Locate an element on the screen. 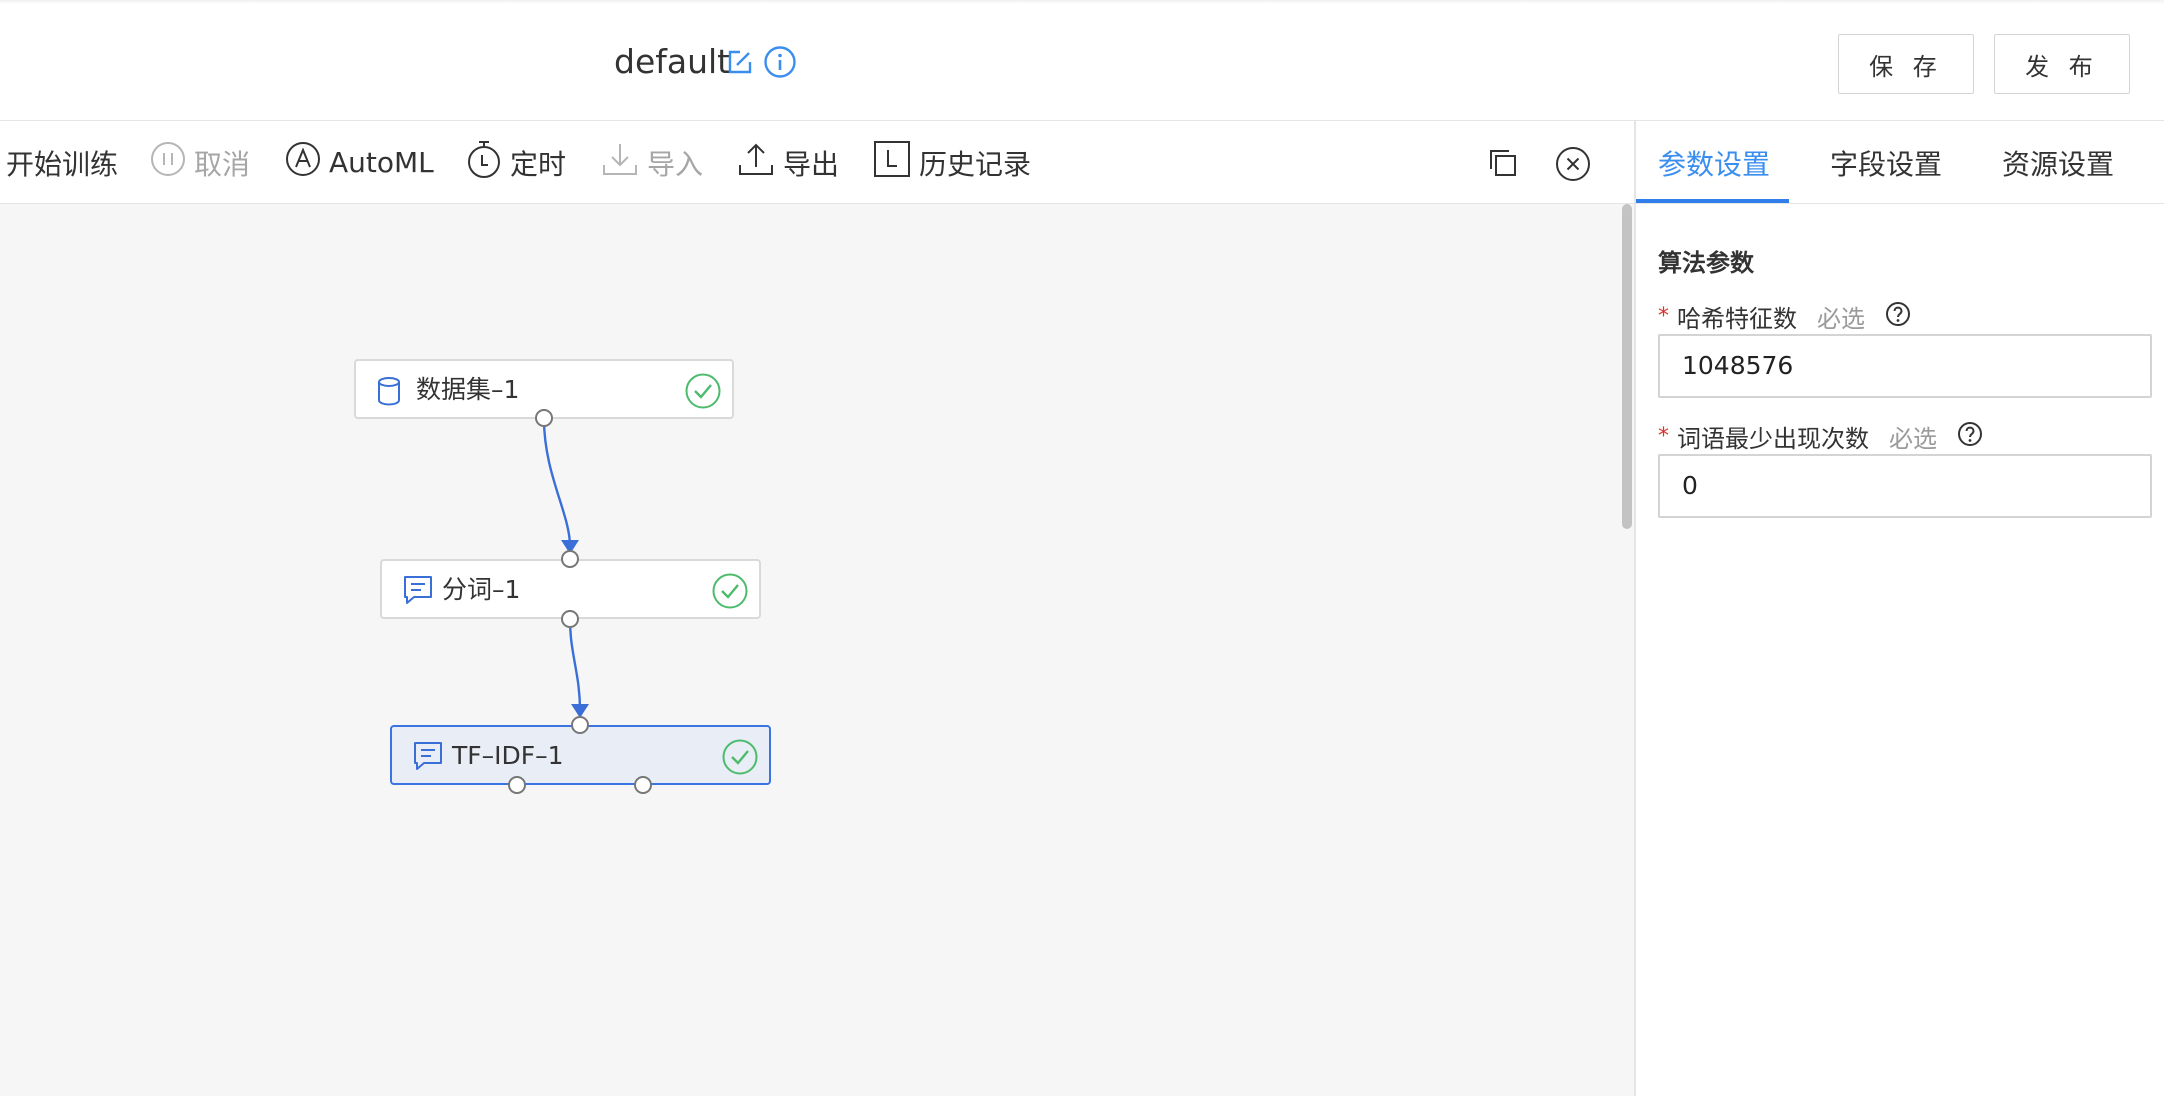 The image size is (2164, 1096). node-label: 数据集–1 is located at coordinates (468, 389).